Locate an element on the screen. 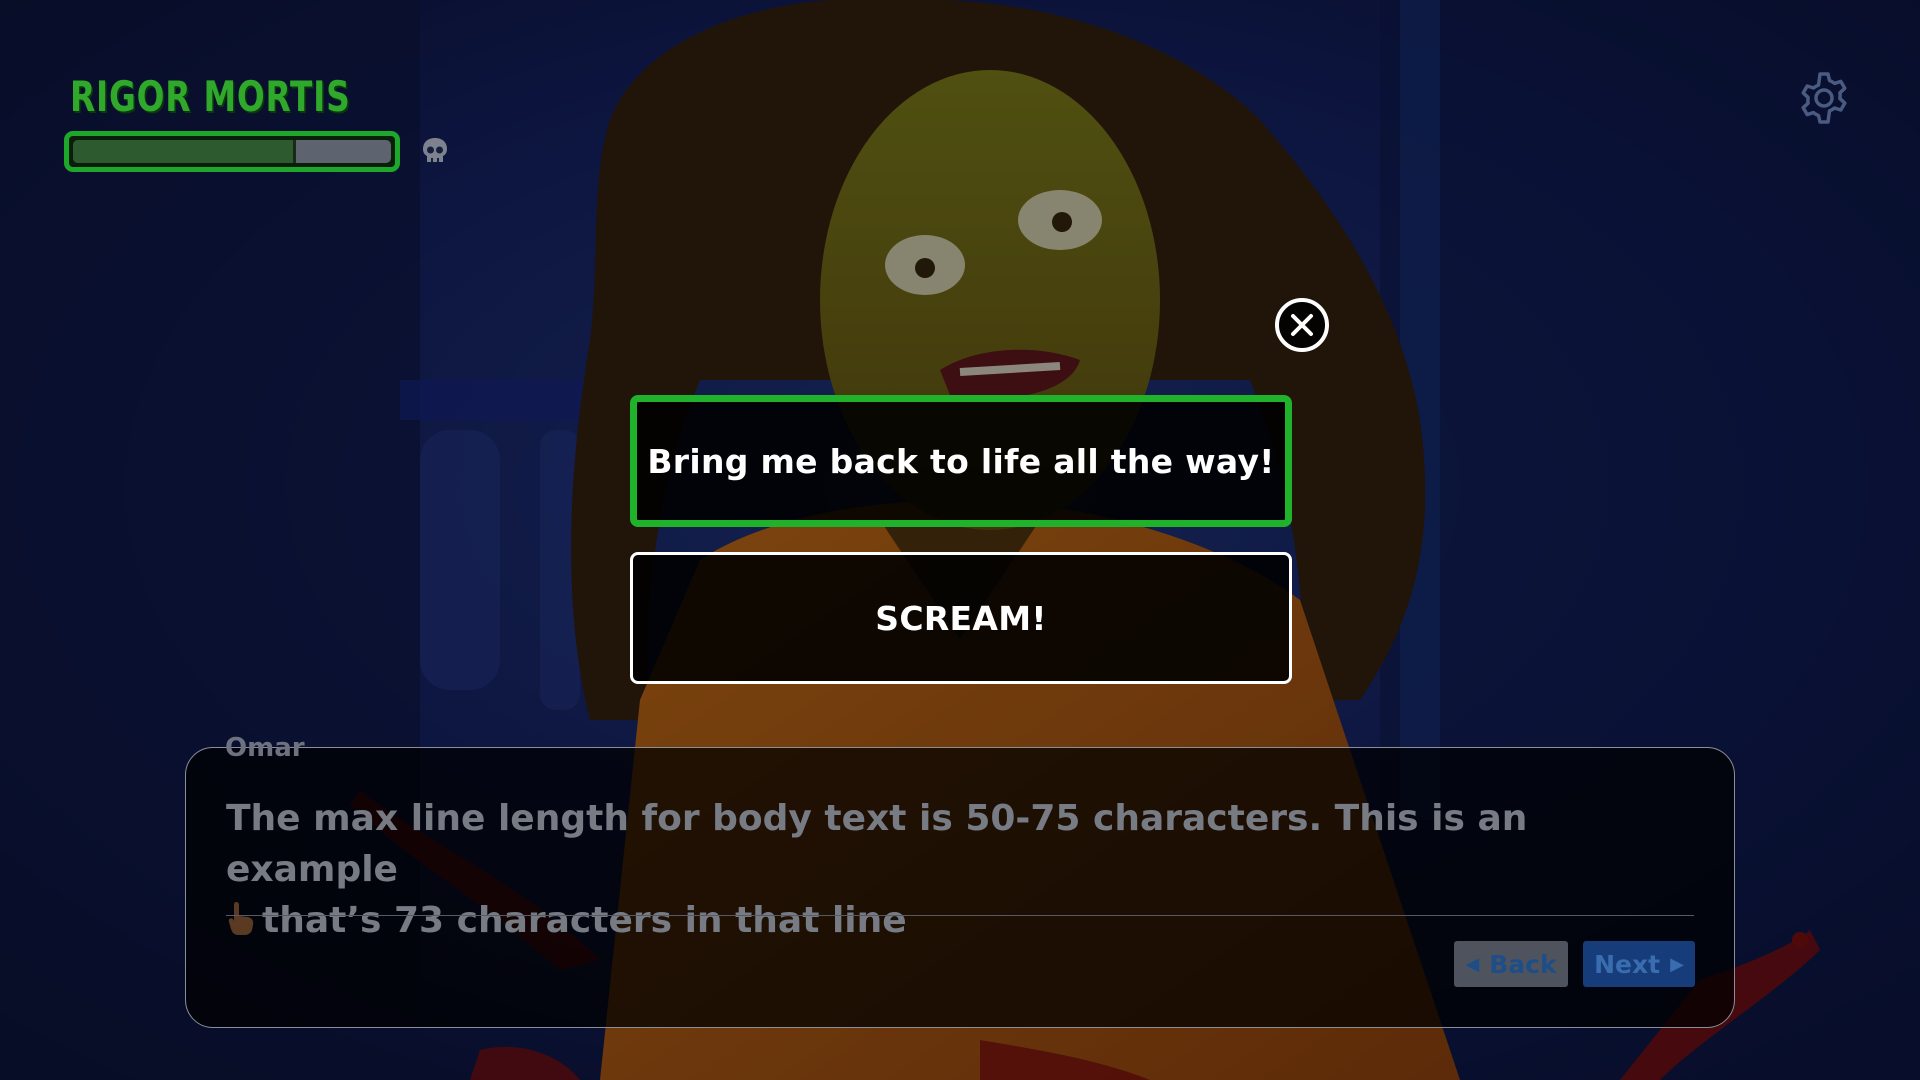 The image size is (1920, 1080). close-button is located at coordinates (1302, 325).